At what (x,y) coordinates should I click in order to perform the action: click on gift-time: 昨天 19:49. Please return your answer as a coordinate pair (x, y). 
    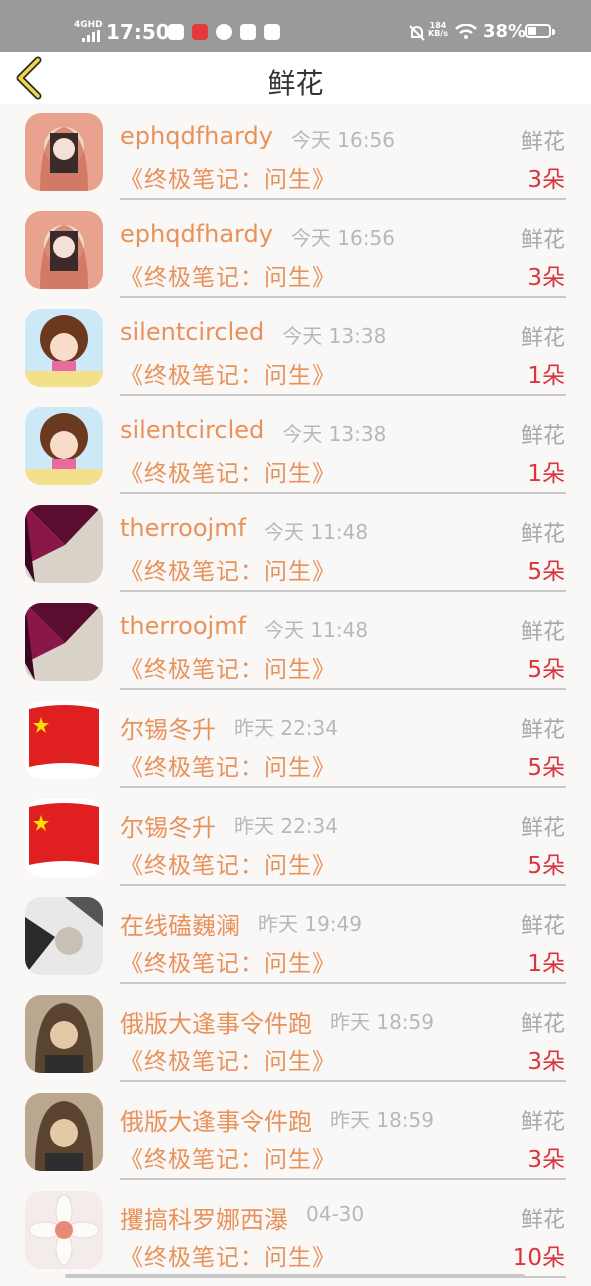
    Looking at the image, I should click on (310, 924).